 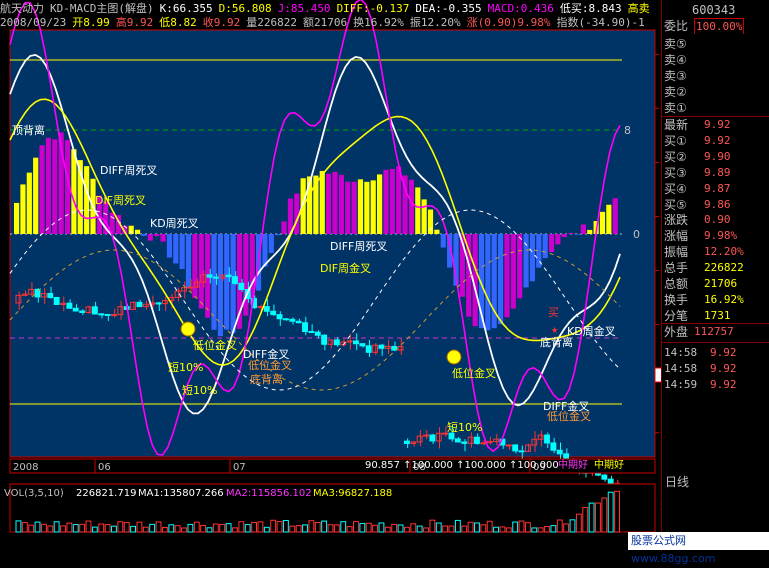 I want to click on d-value: D:56.808, so click(x=245, y=8).